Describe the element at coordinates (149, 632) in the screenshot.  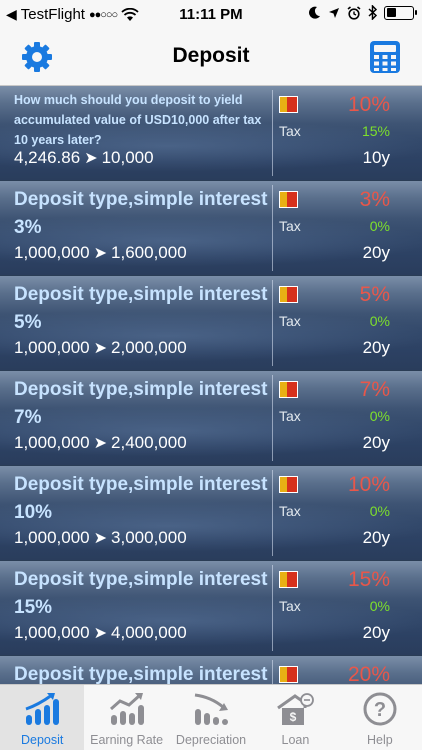
I see `to-amount: 4,000,000` at that location.